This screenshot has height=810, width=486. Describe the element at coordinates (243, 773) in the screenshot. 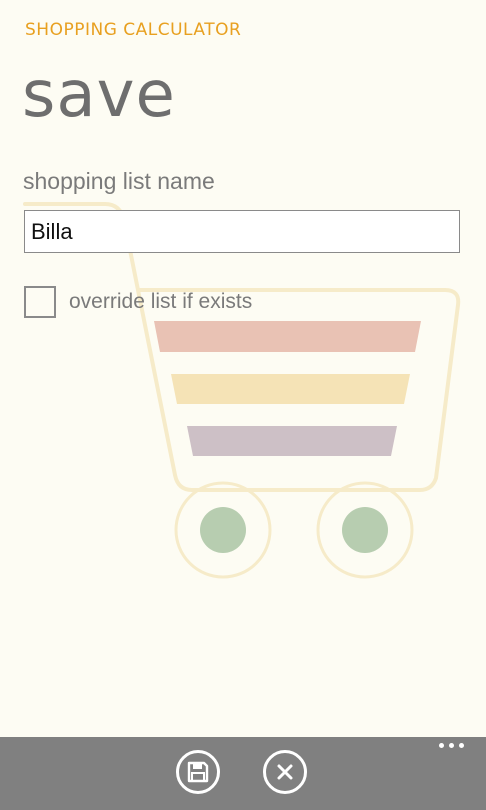

I see `application-bar` at that location.